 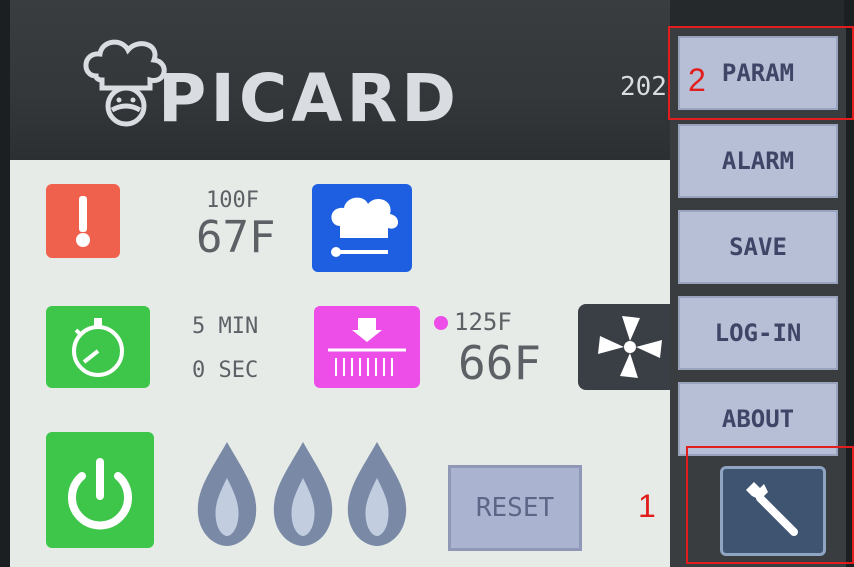 What do you see at coordinates (643, 87) in the screenshot?
I see `date-display: 202` at bounding box center [643, 87].